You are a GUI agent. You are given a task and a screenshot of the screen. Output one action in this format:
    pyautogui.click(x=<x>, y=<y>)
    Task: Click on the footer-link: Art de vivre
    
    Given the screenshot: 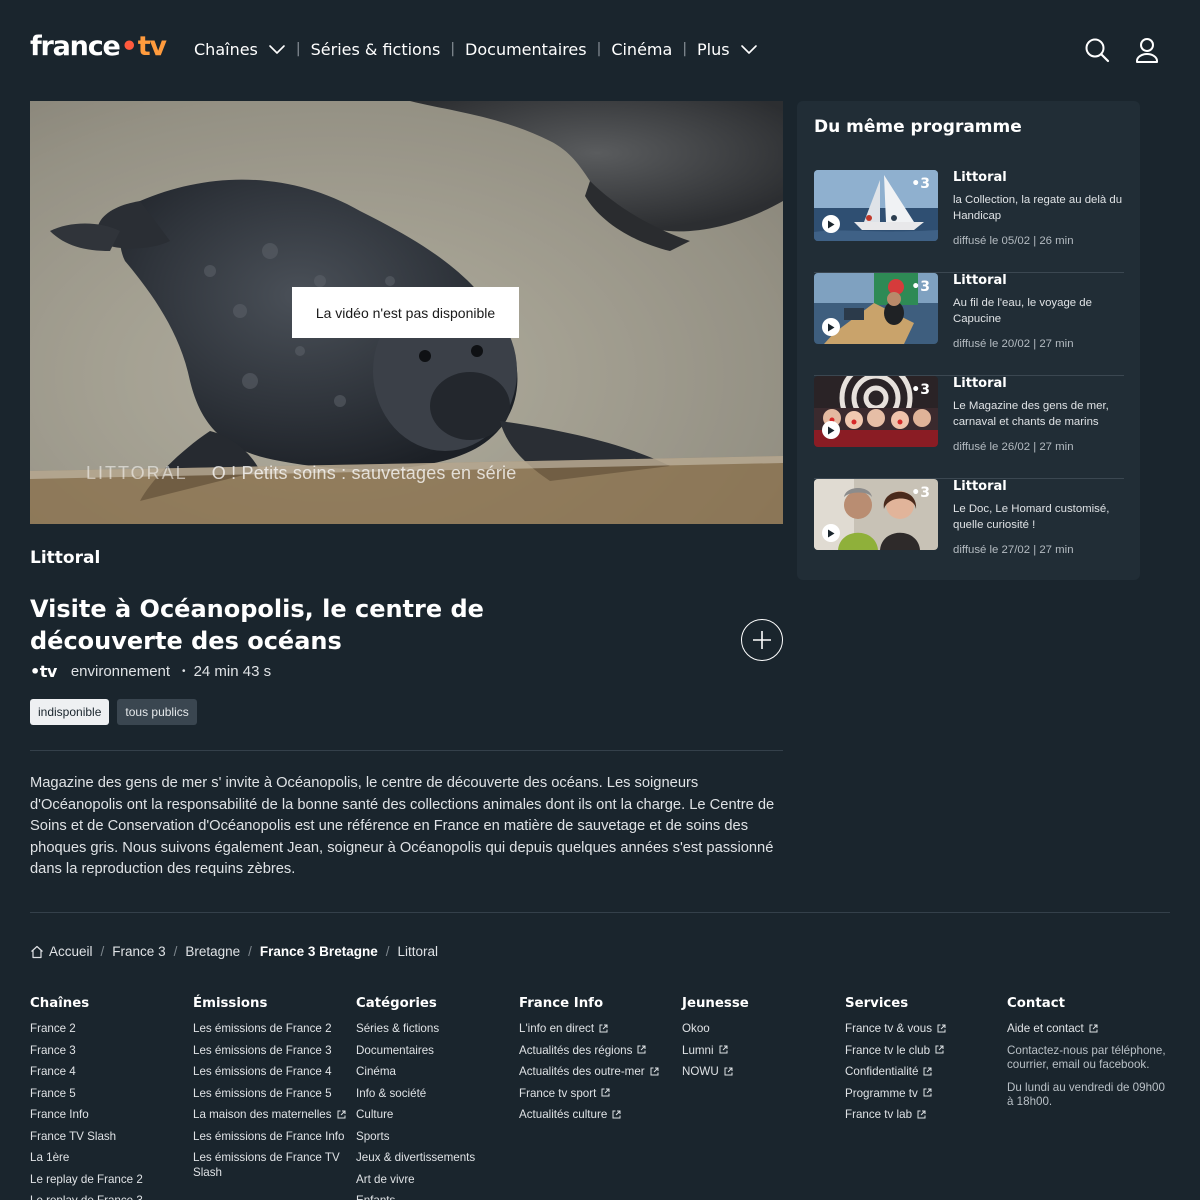 What is the action you would take?
    pyautogui.click(x=436, y=1179)
    